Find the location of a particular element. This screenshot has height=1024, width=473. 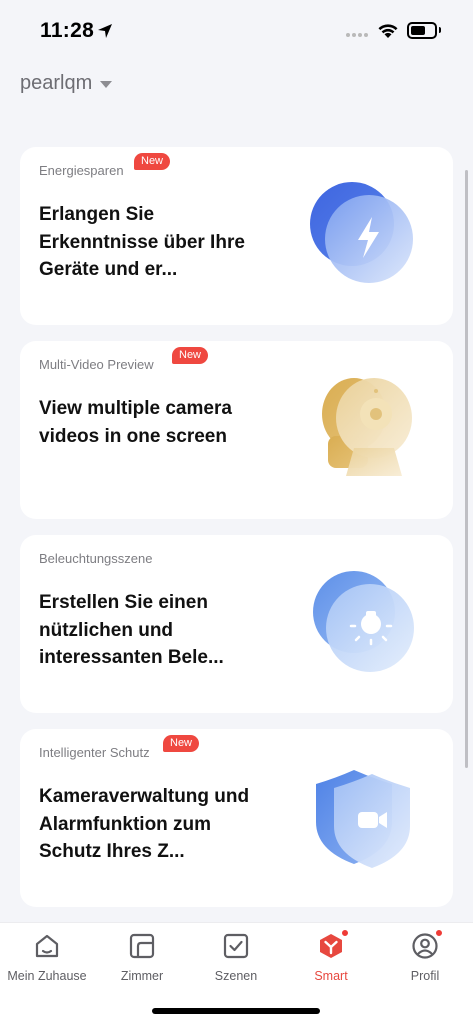

home-indicator is located at coordinates (236, 1011).